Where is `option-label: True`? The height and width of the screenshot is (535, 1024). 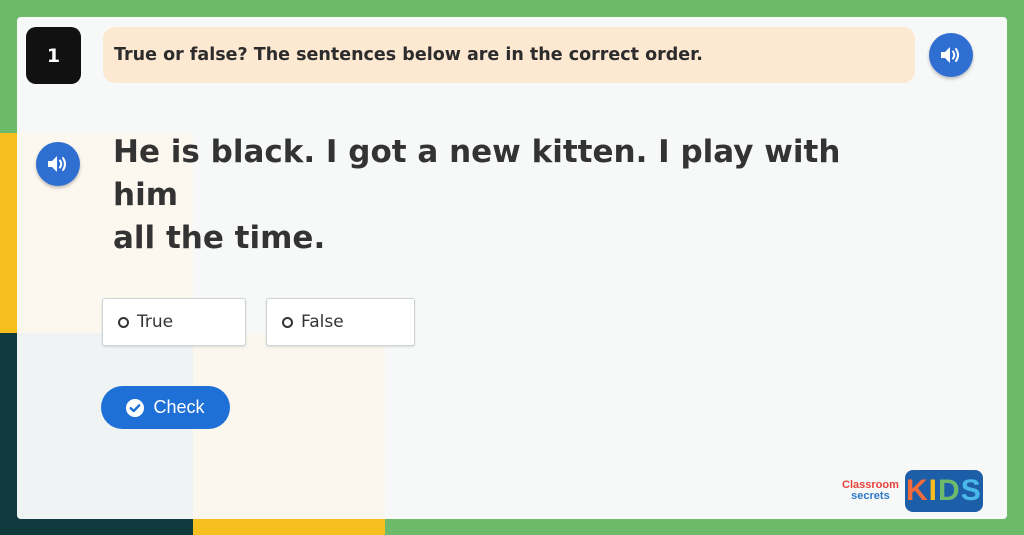 option-label: True is located at coordinates (155, 322).